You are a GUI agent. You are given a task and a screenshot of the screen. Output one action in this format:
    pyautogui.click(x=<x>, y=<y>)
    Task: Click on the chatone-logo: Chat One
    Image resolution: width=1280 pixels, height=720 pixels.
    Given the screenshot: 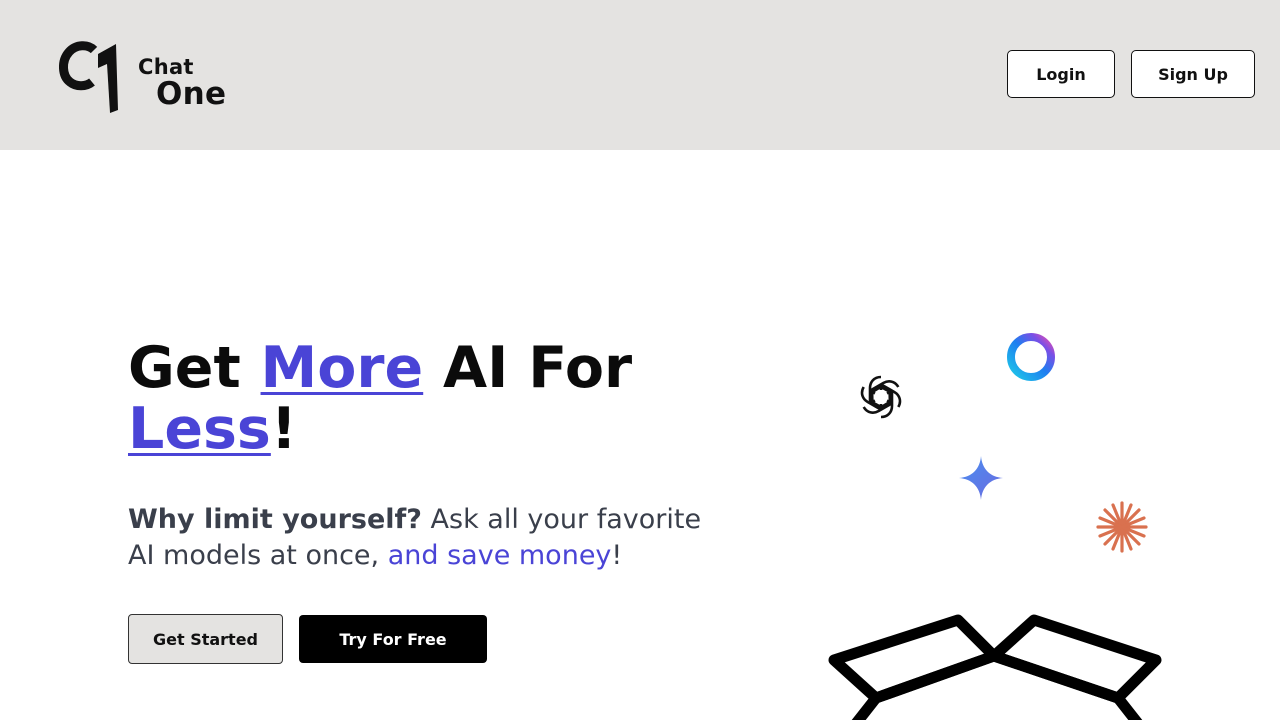 What is the action you would take?
    pyautogui.click(x=153, y=78)
    